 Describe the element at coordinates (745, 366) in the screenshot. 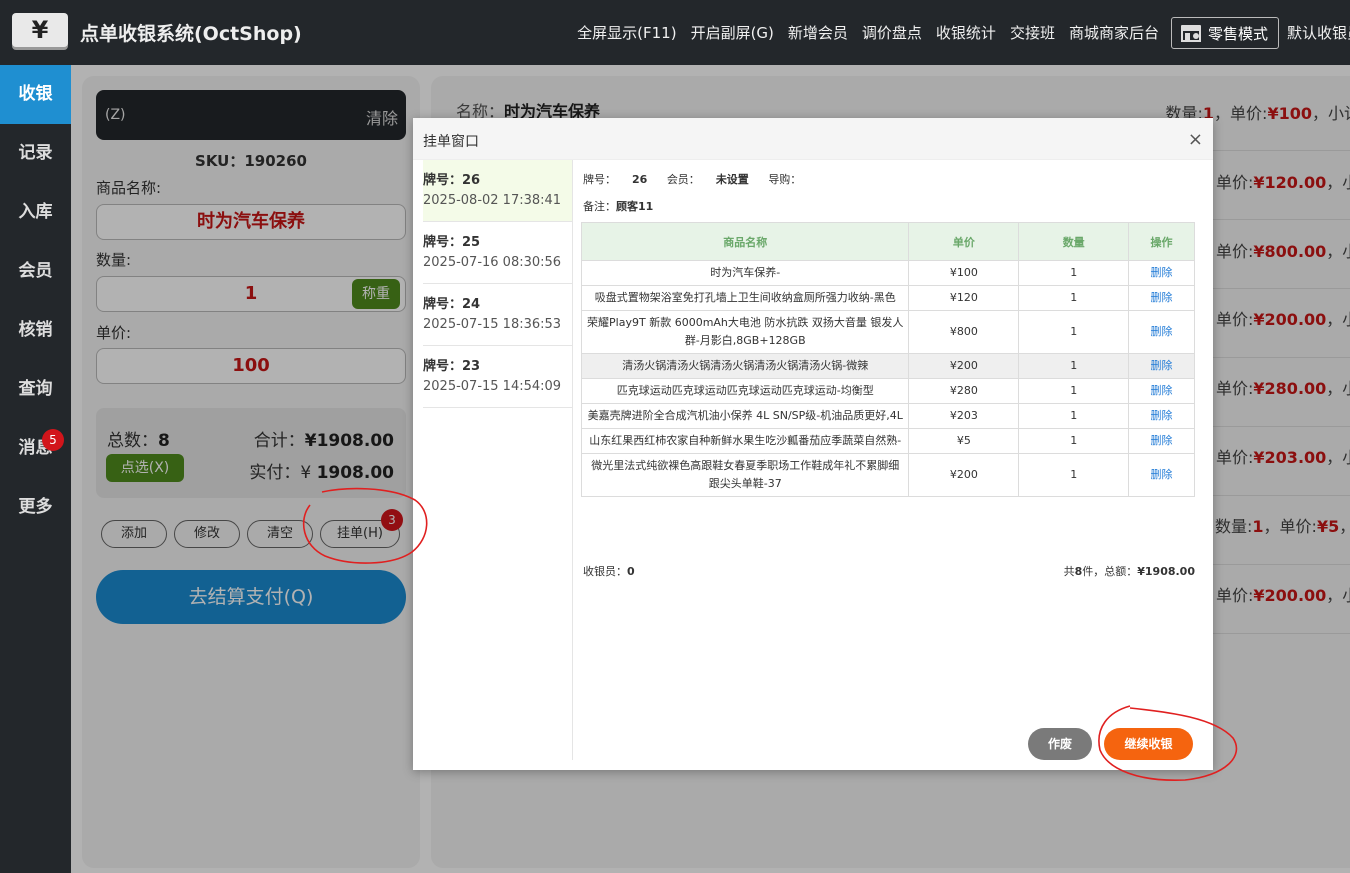

I see `goods-name: 清汤火锅清汤火锅清汤火锅清汤火锅清汤火锅-微辣` at that location.